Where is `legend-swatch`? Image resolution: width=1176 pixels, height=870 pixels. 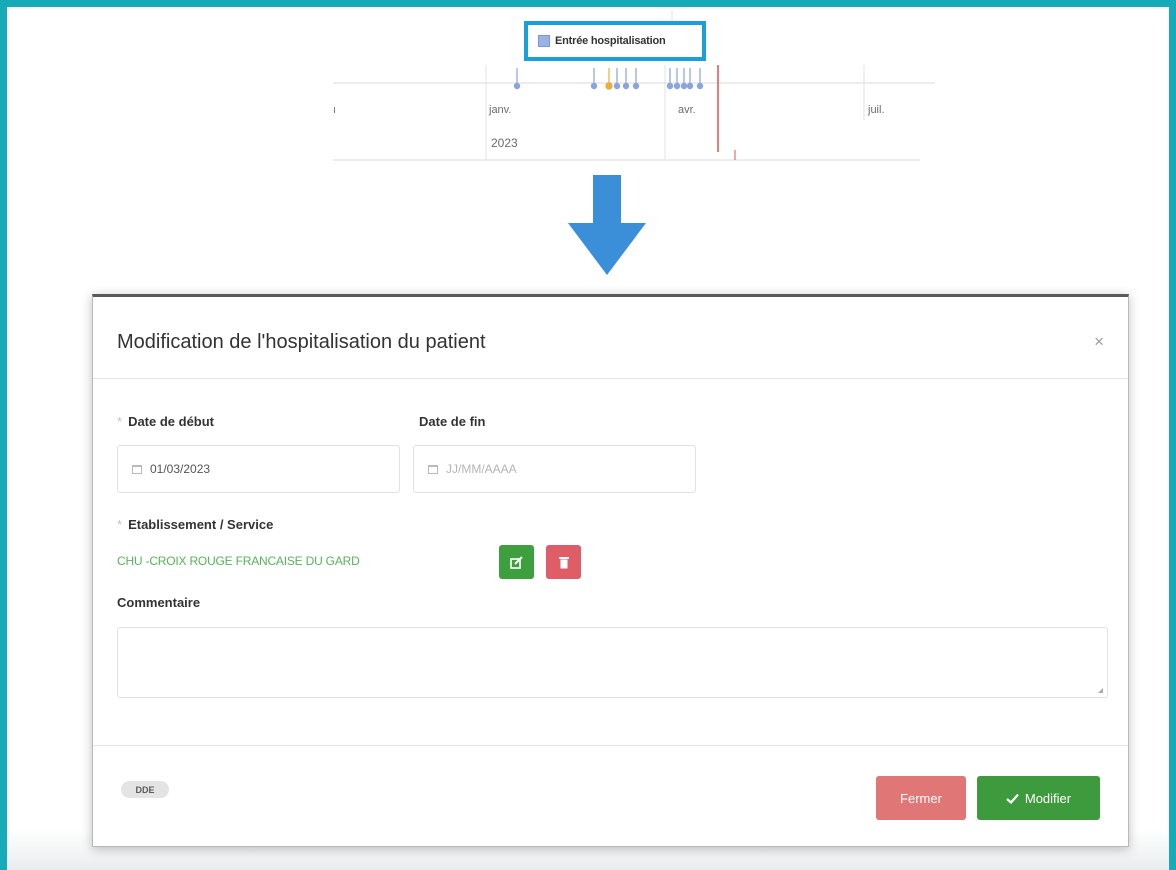
legend-swatch is located at coordinates (544, 41).